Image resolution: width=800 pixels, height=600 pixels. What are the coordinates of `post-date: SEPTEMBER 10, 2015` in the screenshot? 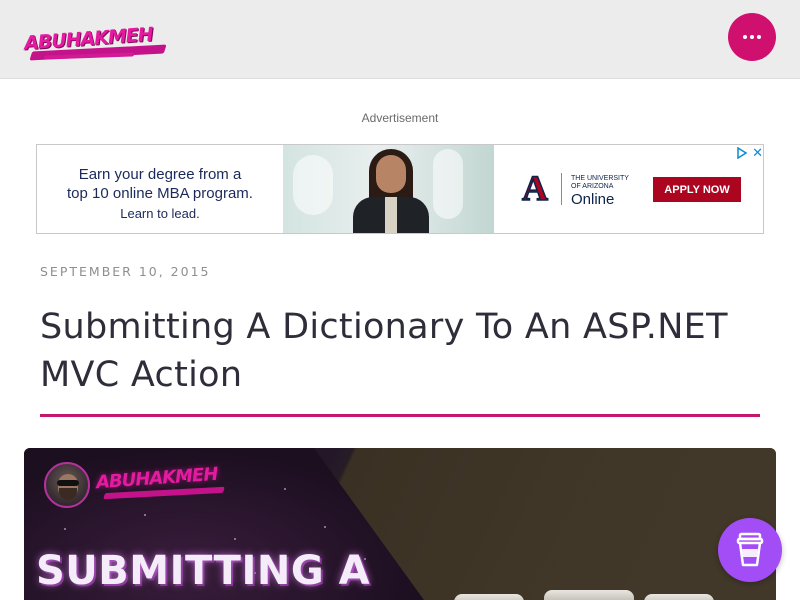 It's located at (125, 271).